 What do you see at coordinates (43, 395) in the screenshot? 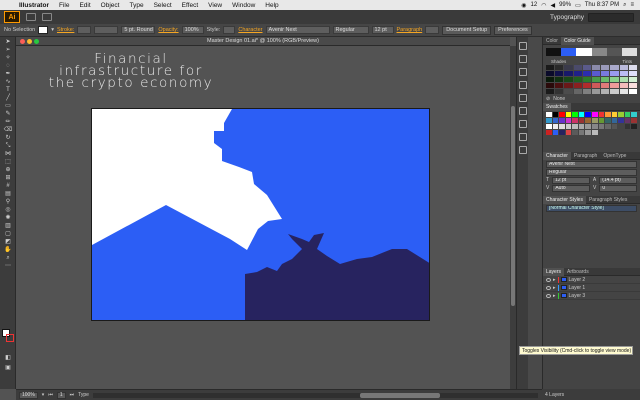
I see `zoom-dropdown-icon: ▾` at bounding box center [43, 395].